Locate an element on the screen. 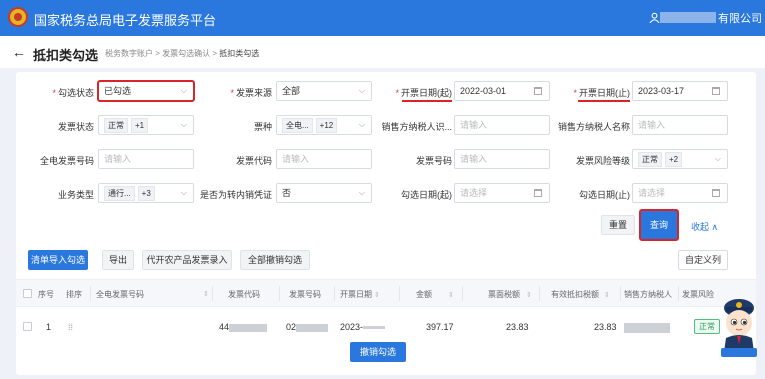 Image resolution: width=765 pixels, height=379 pixels. more-tag: +3 is located at coordinates (146, 193).